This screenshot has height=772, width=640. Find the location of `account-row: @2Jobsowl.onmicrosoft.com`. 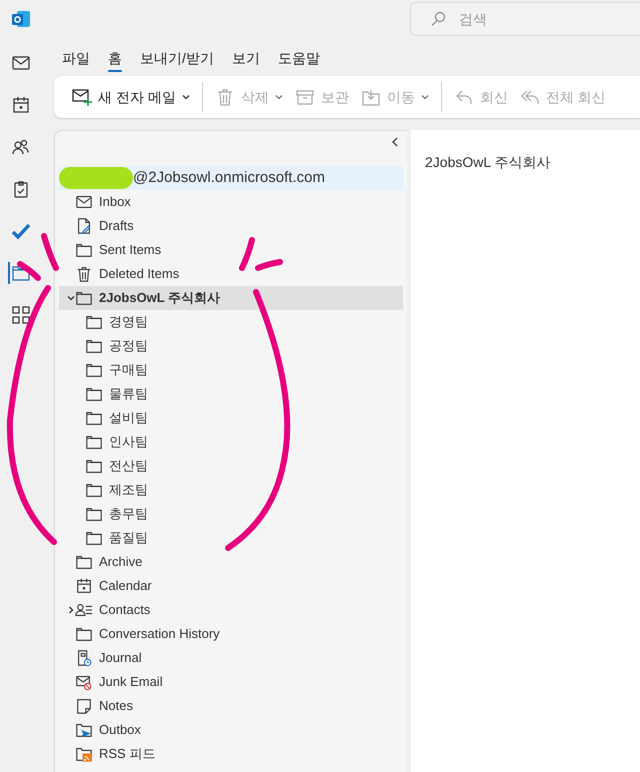

account-row: @2Jobsowl.onmicrosoft.com is located at coordinates (231, 178).